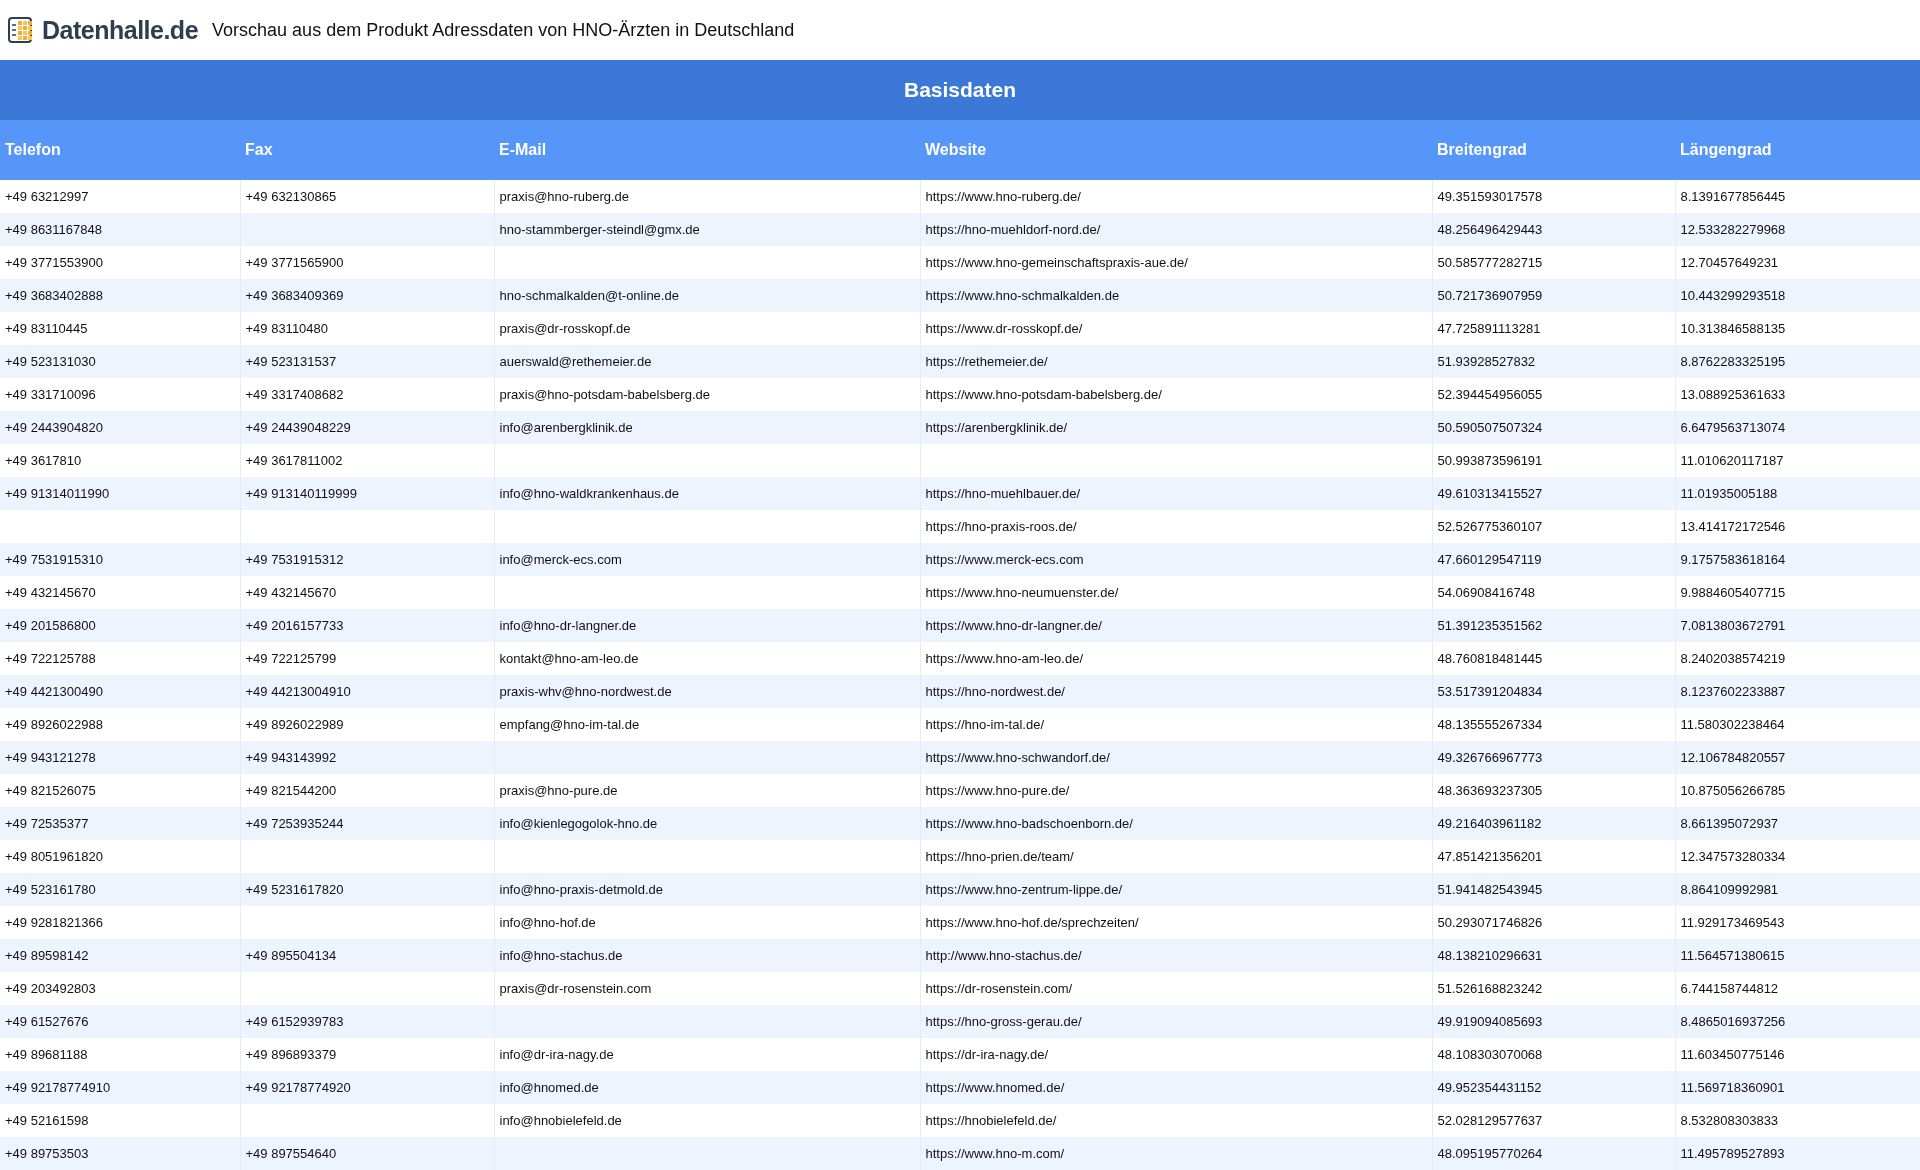 Image resolution: width=1920 pixels, height=1170 pixels. What do you see at coordinates (120, 559) in the screenshot?
I see `table-cell: +49 7531915310` at bounding box center [120, 559].